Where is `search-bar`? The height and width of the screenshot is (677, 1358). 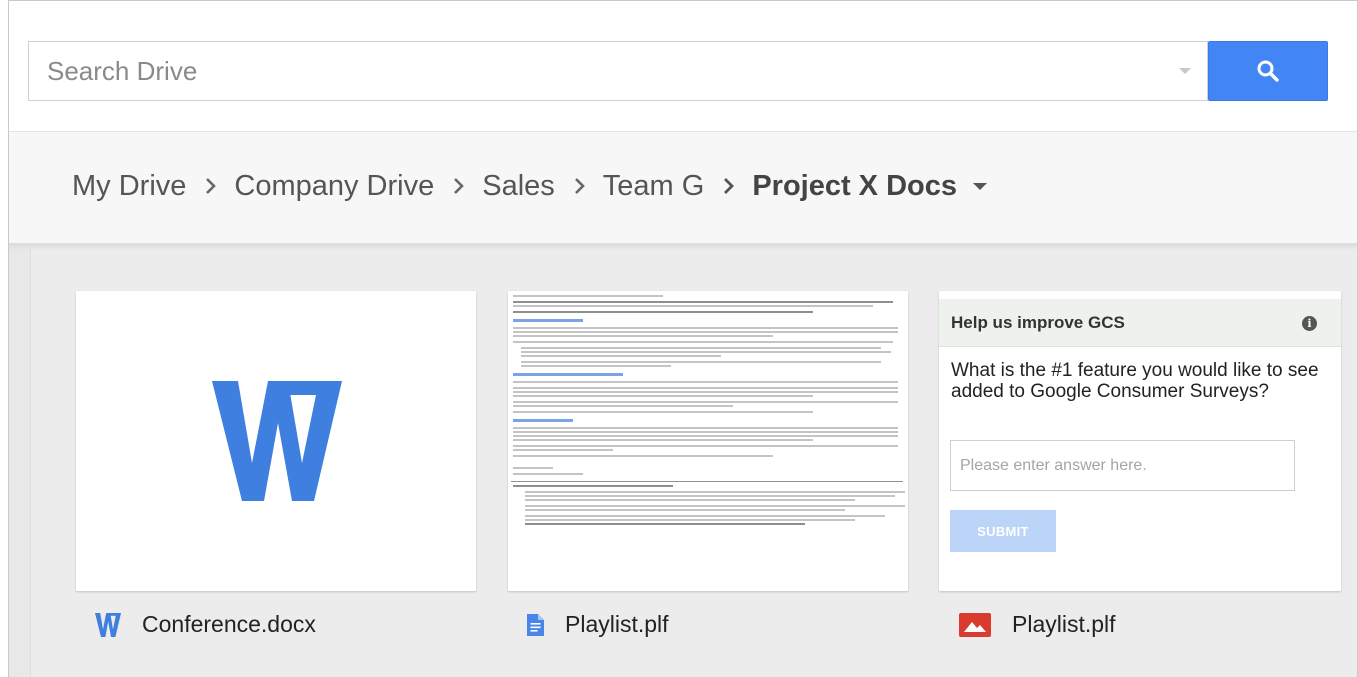 search-bar is located at coordinates (678, 71).